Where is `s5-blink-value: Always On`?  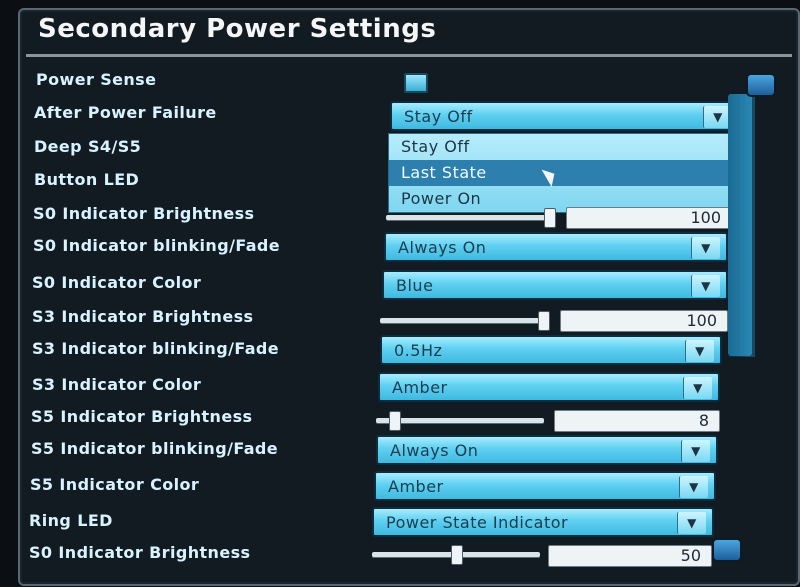 s5-blink-value: Always On is located at coordinates (434, 450).